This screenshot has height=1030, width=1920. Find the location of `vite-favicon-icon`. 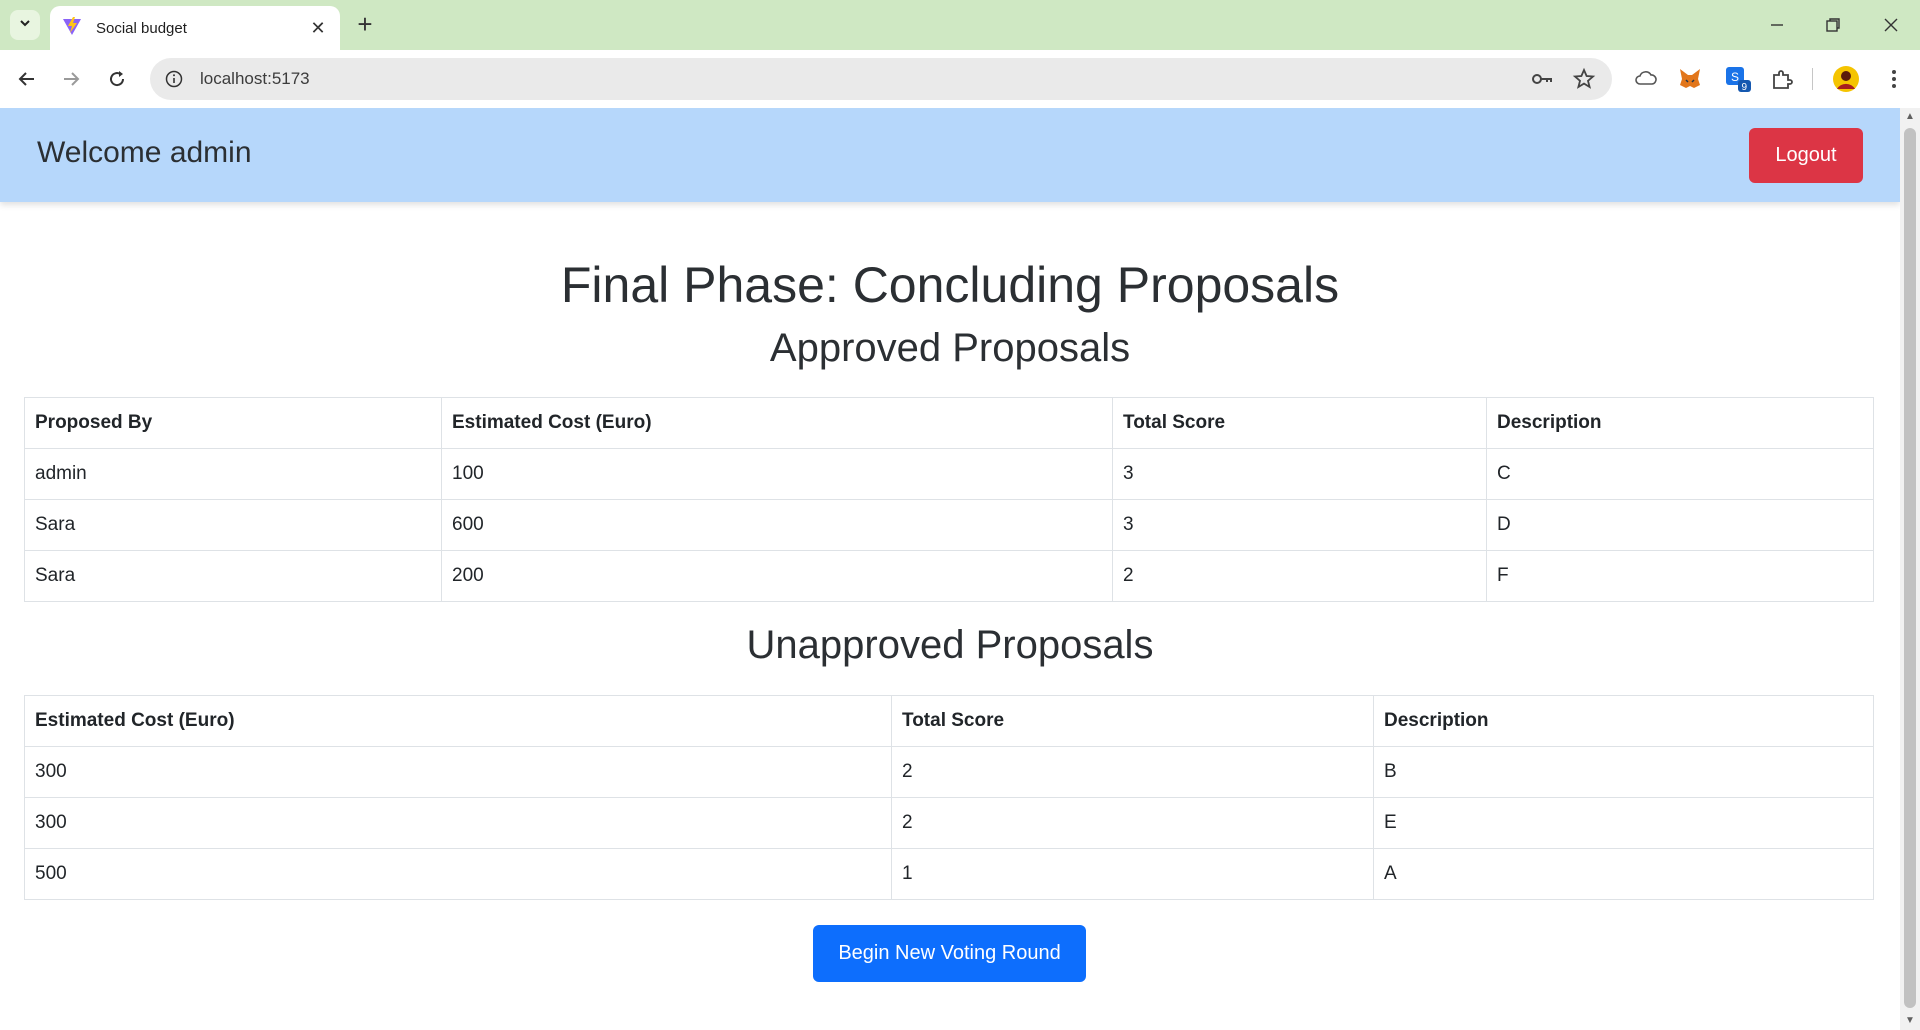

vite-favicon-icon is located at coordinates (72, 28).